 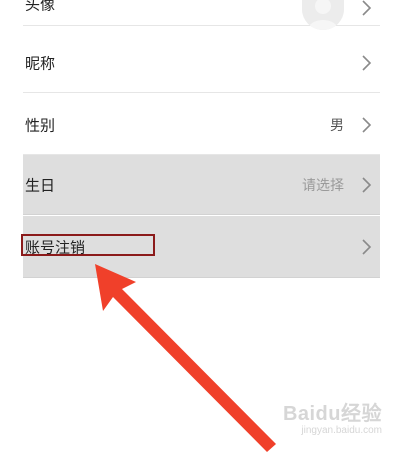 I want to click on settings-row-birthday: 生日 请选择, so click(x=201, y=185).